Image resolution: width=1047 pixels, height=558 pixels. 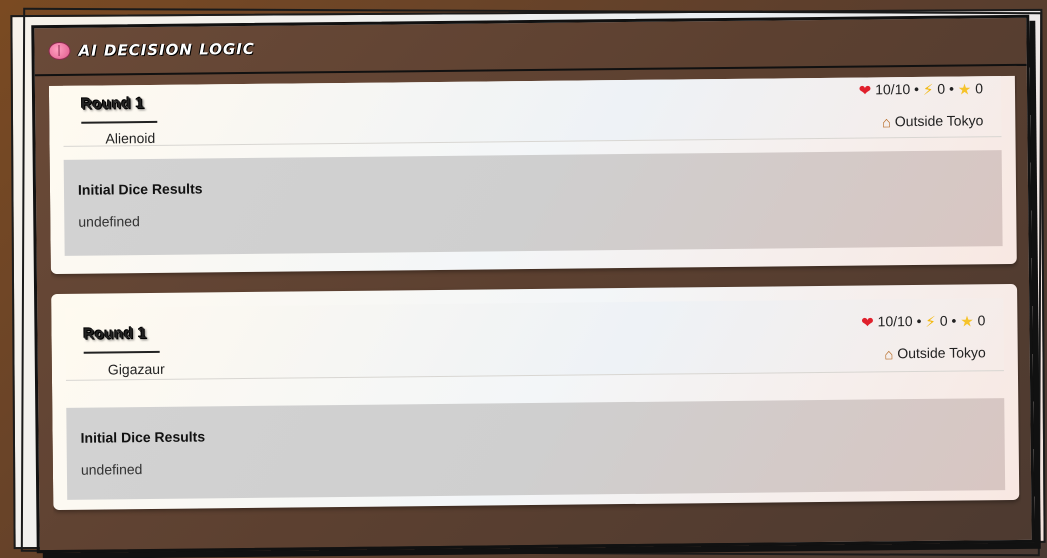 What do you see at coordinates (59, 51) in the screenshot?
I see `brain-icon` at bounding box center [59, 51].